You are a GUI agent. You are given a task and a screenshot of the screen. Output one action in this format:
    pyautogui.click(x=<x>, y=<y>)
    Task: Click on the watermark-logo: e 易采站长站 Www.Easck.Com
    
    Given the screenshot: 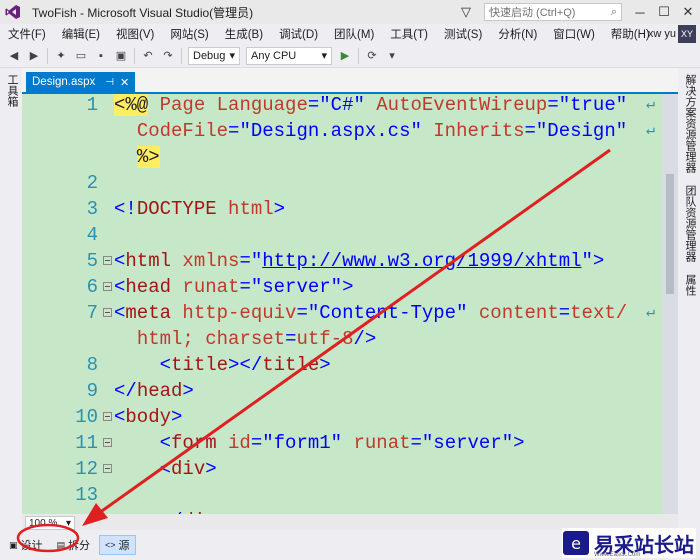 What is the action you would take?
    pyautogui.click(x=629, y=543)
    